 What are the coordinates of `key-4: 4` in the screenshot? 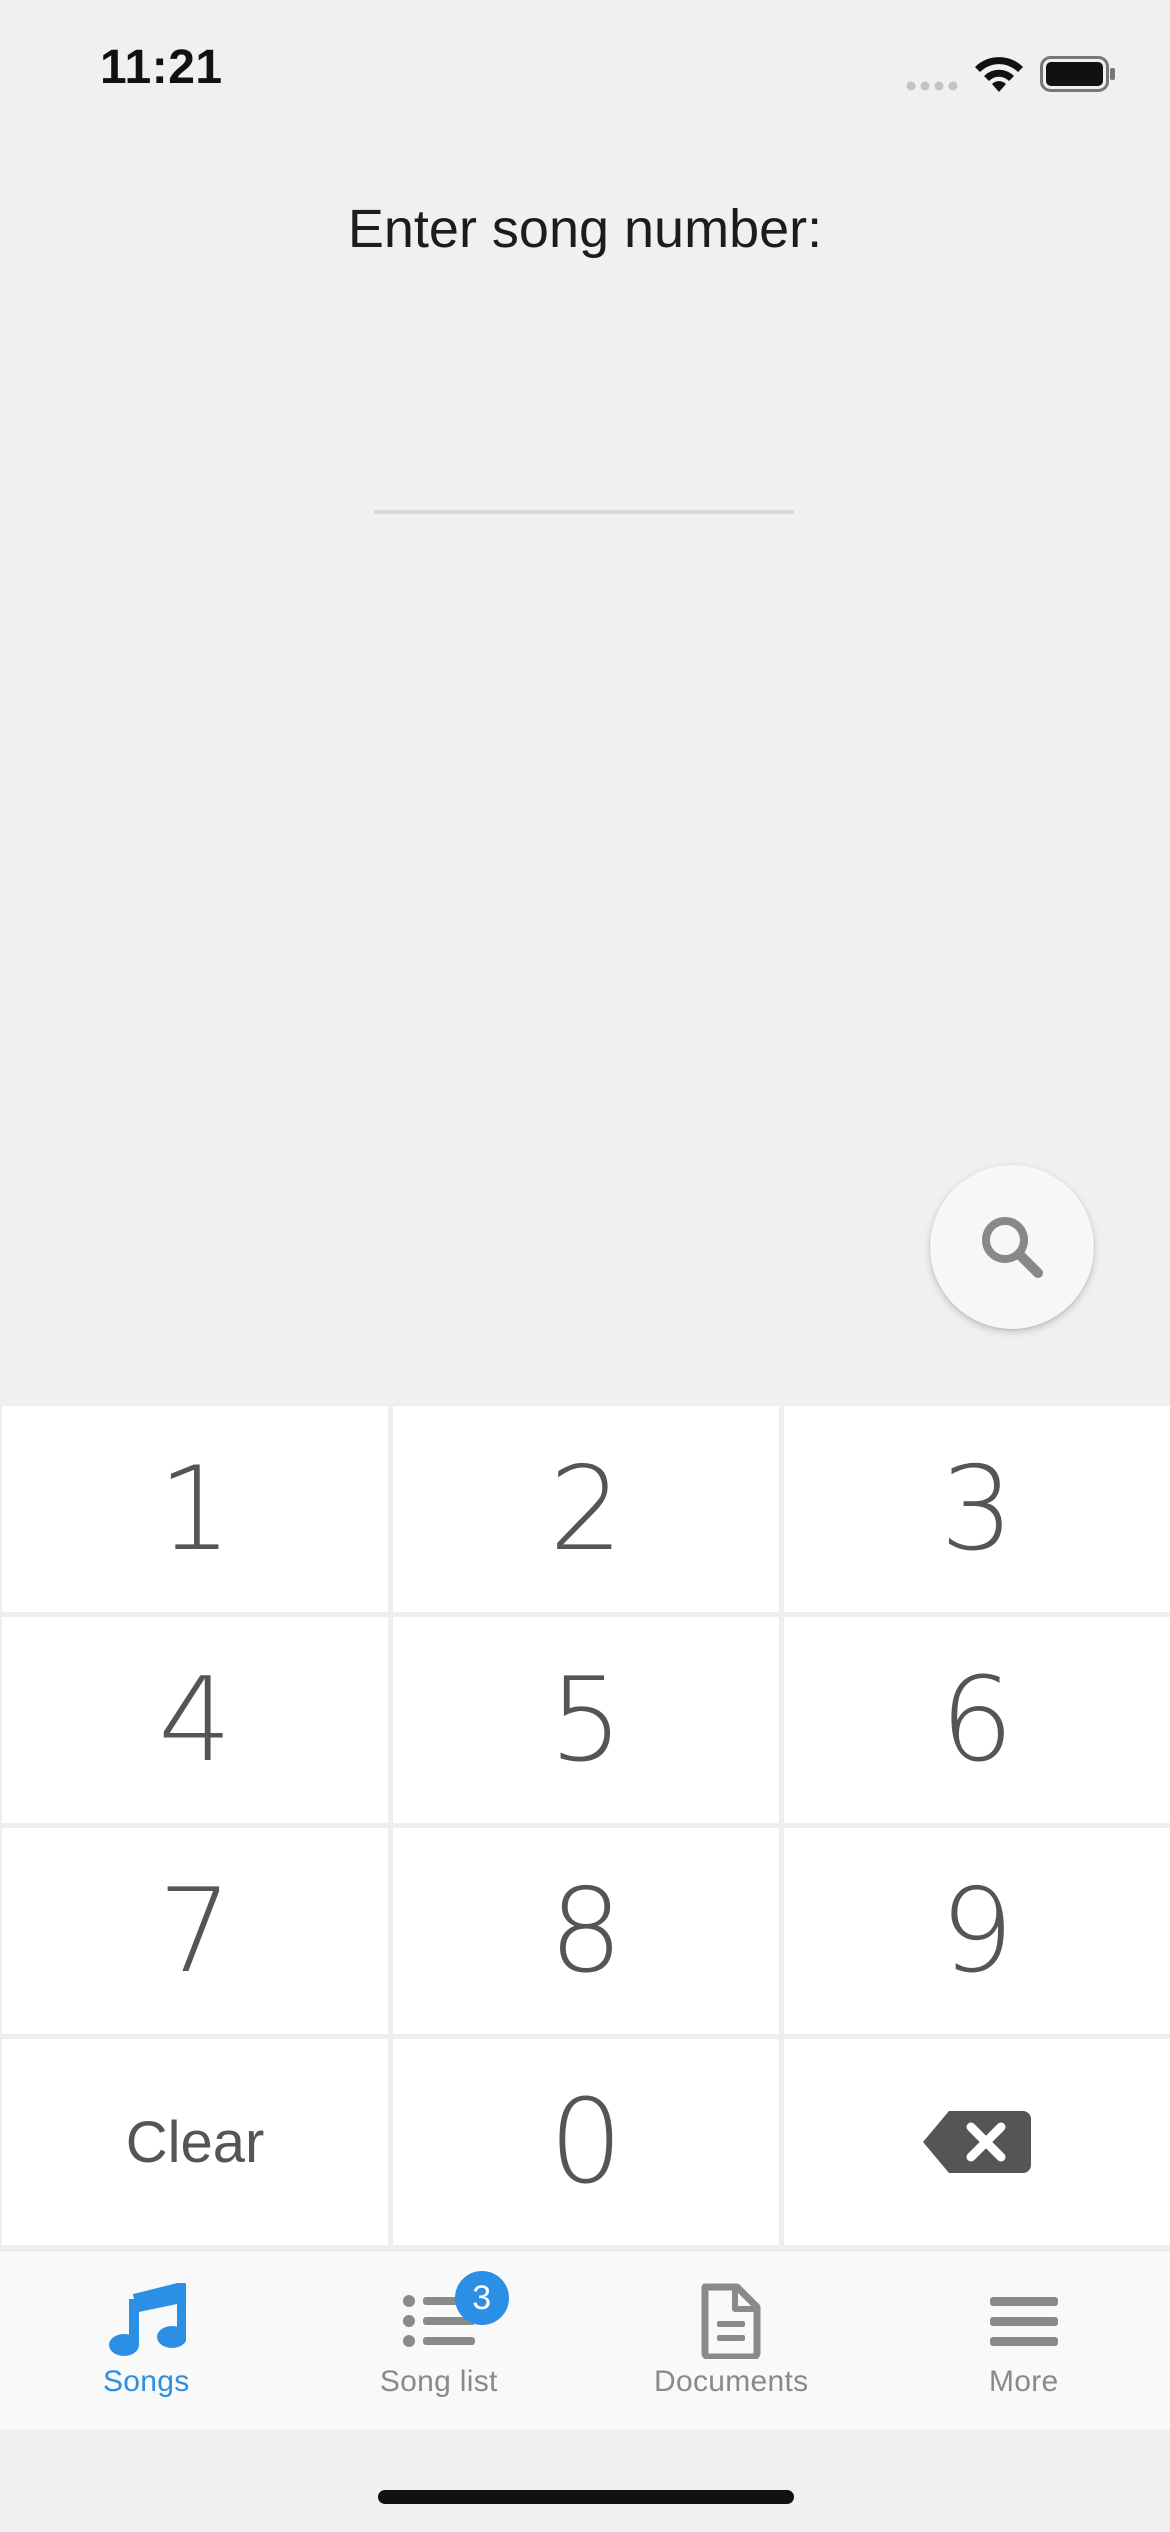 It's located at (195, 1720).